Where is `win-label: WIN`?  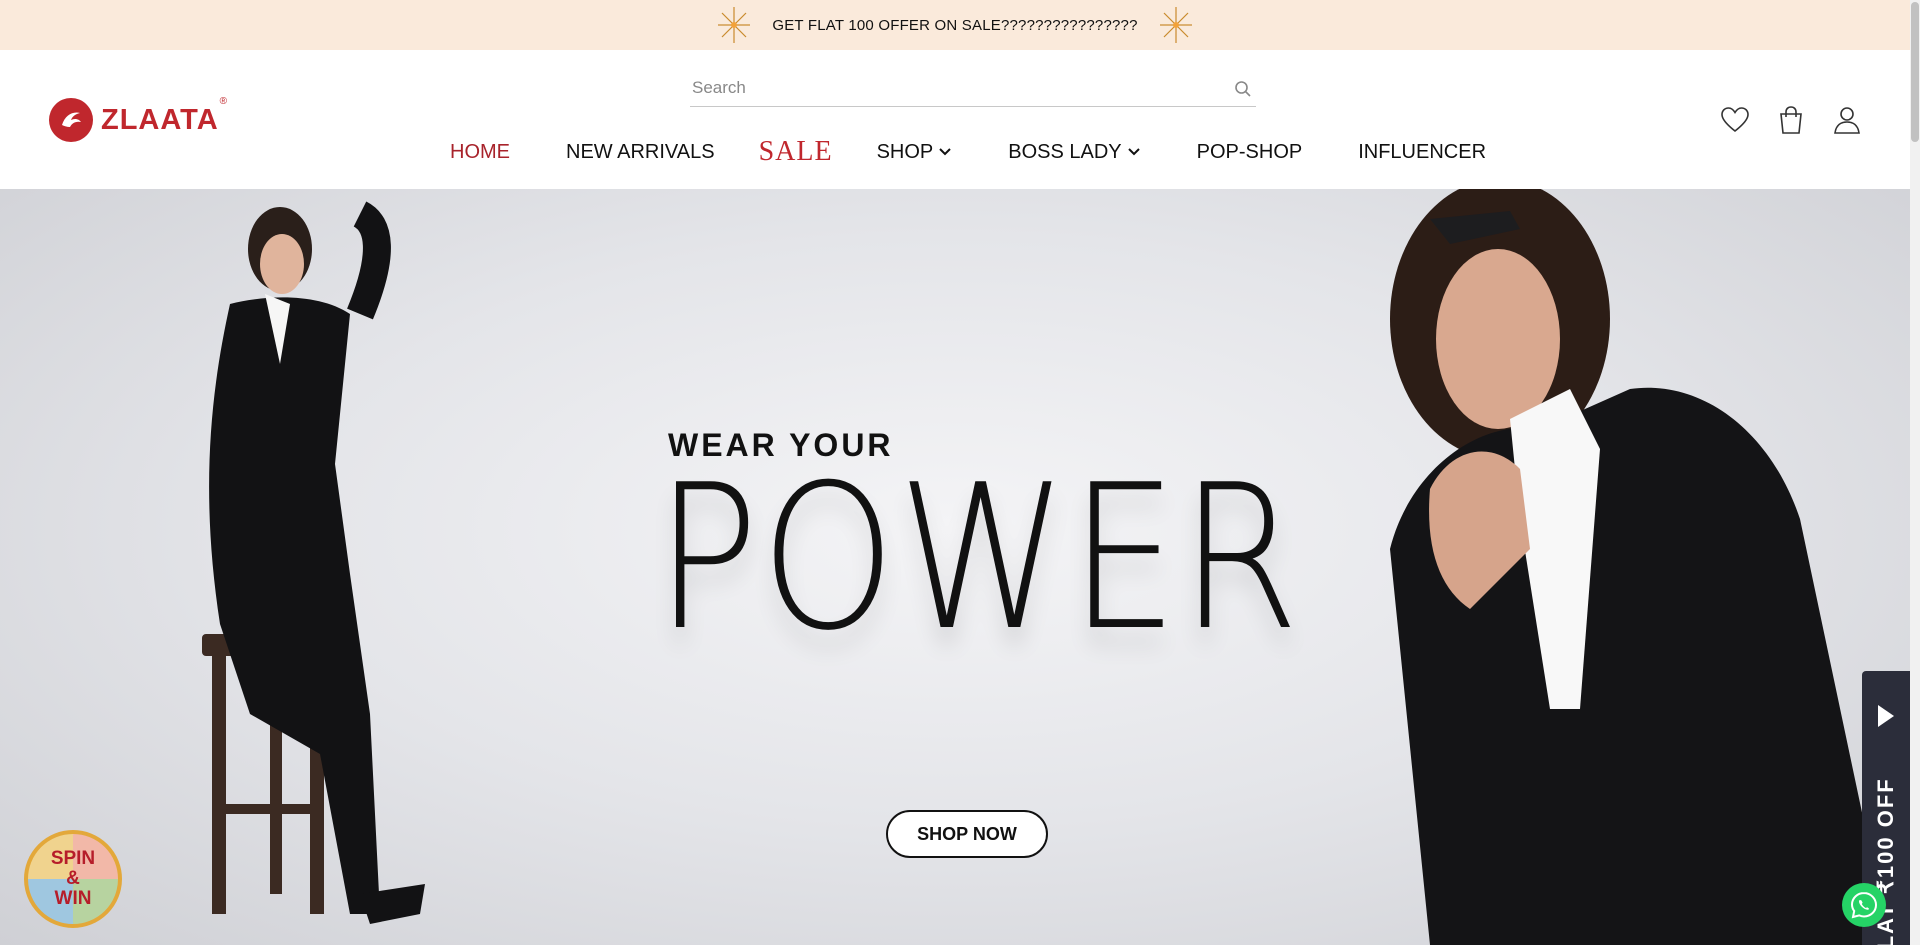 win-label: WIN is located at coordinates (73, 898).